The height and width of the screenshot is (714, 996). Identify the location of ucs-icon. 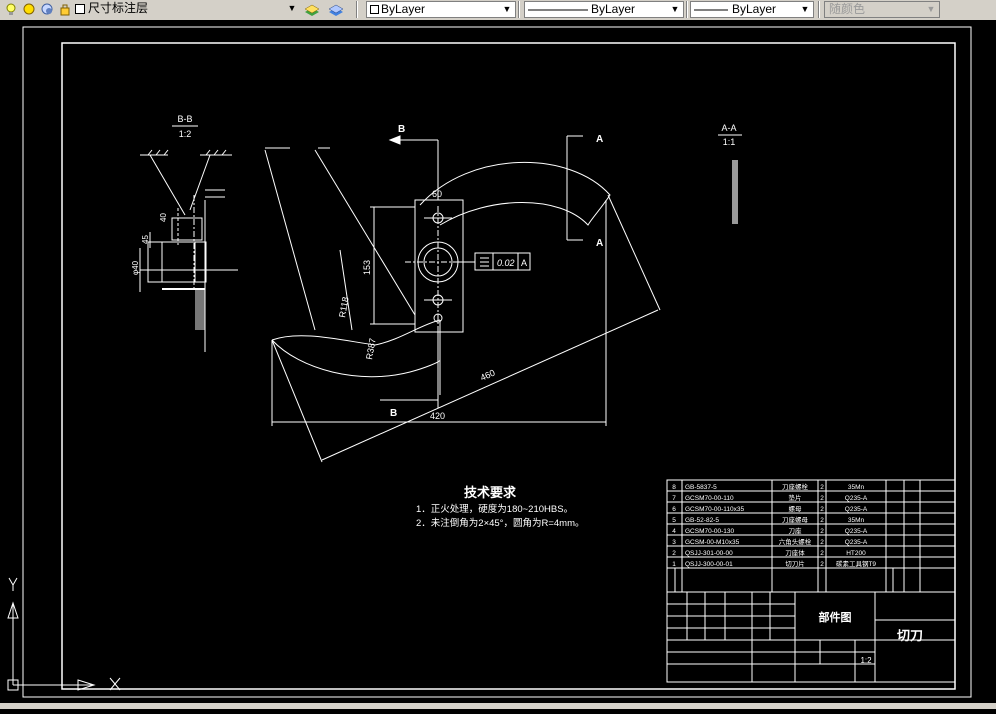
(64, 634).